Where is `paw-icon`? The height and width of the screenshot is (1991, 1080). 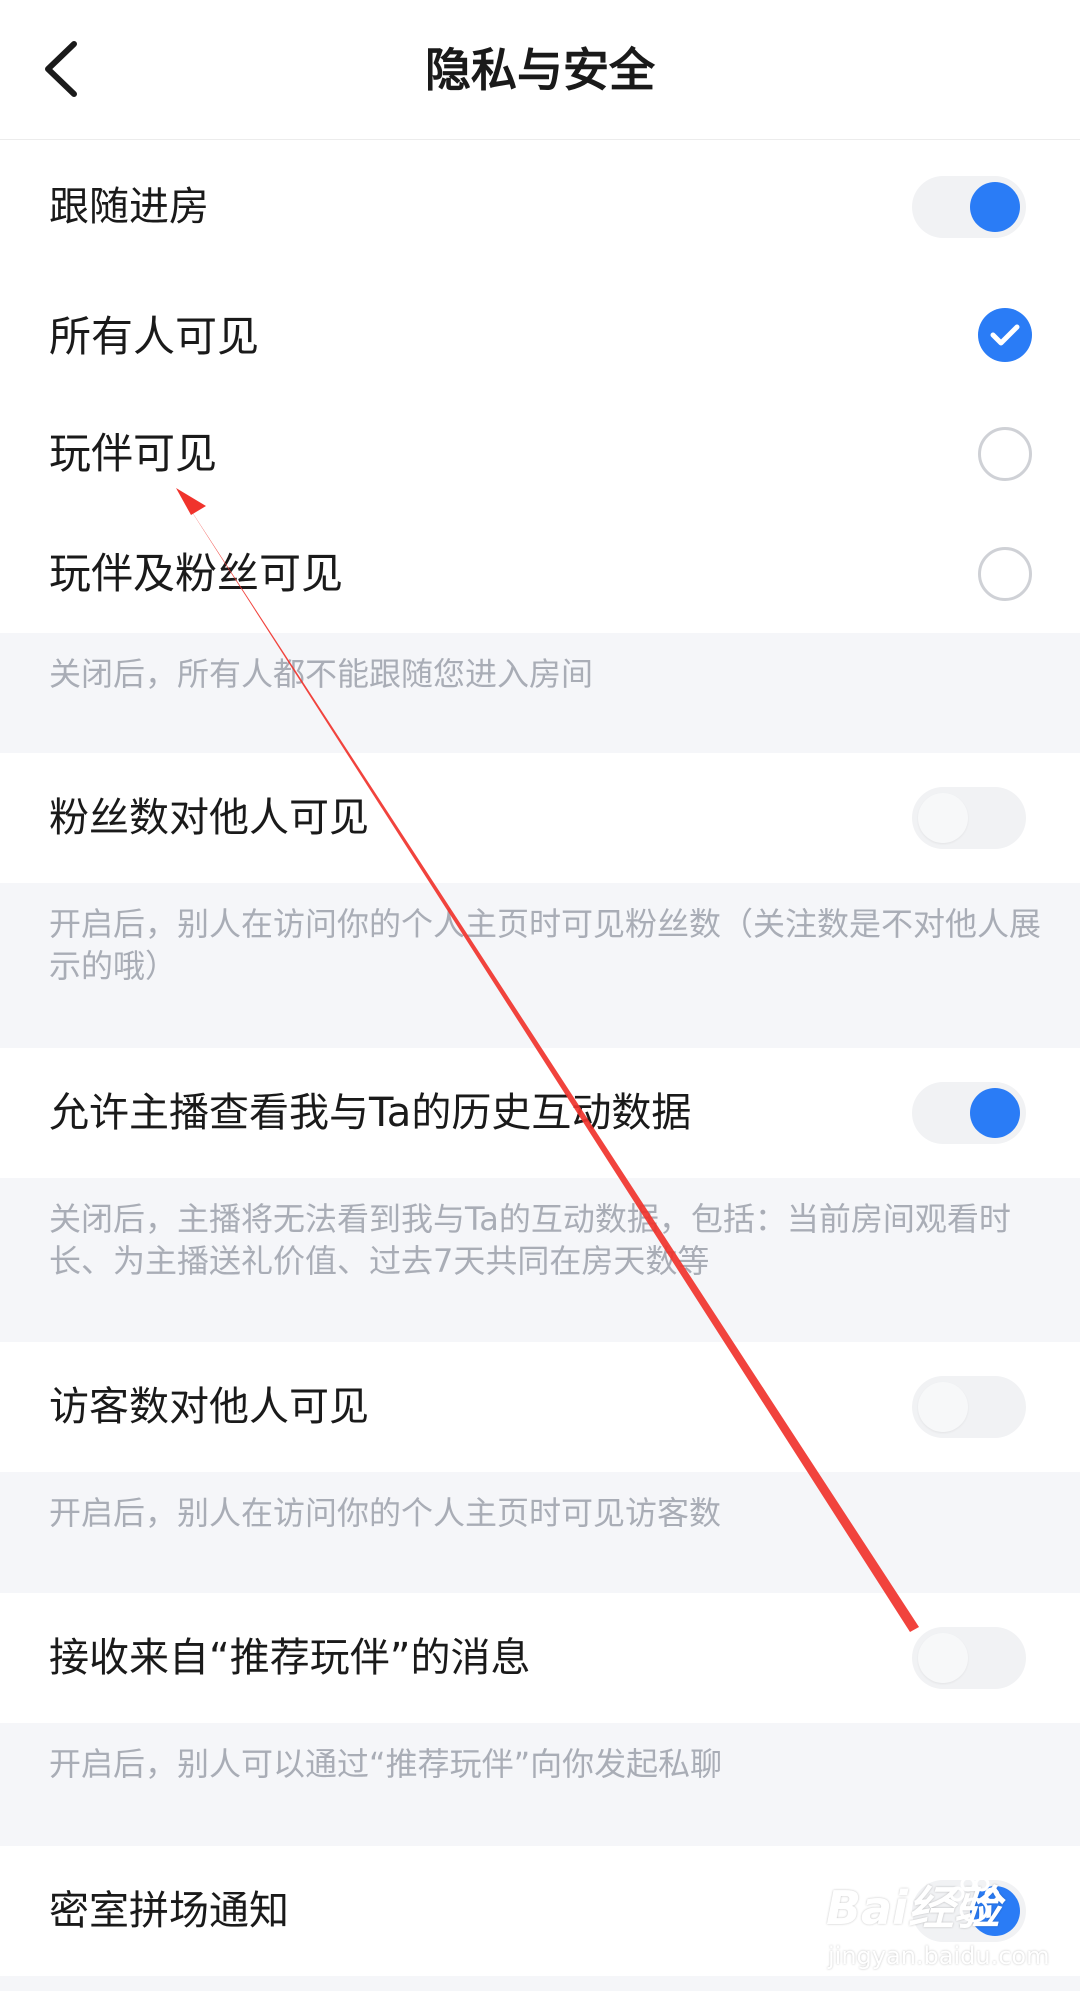 paw-icon is located at coordinates (974, 1899).